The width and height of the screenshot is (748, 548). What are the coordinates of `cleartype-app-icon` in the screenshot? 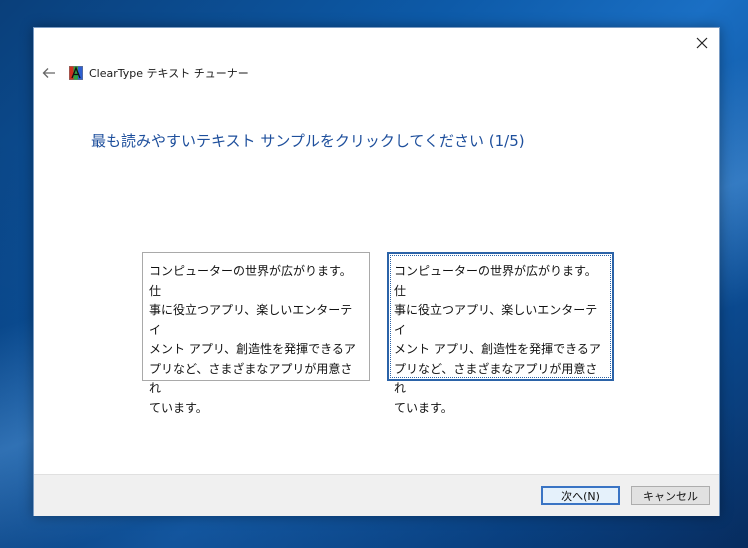 It's located at (76, 73).